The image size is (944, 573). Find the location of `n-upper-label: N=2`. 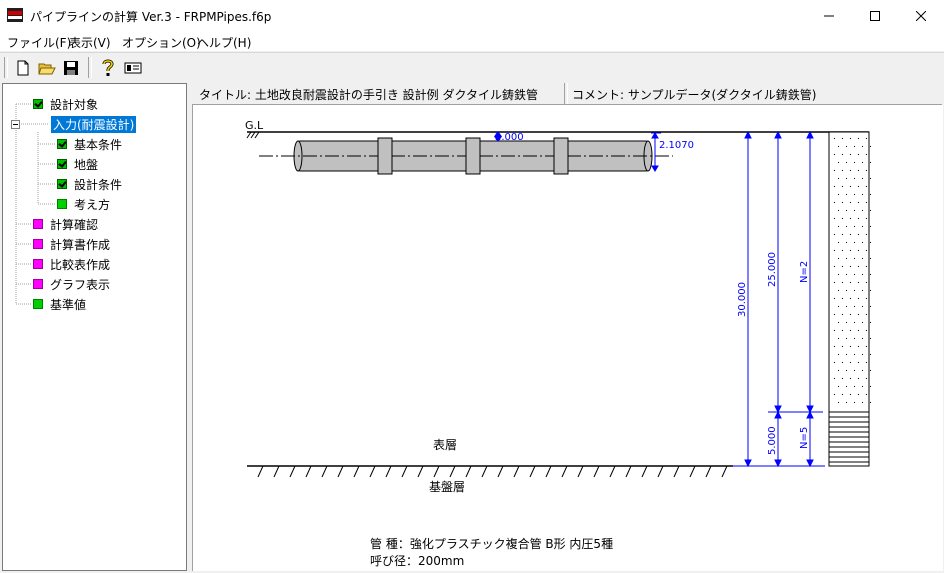

n-upper-label: N=2 is located at coordinates (804, 272).